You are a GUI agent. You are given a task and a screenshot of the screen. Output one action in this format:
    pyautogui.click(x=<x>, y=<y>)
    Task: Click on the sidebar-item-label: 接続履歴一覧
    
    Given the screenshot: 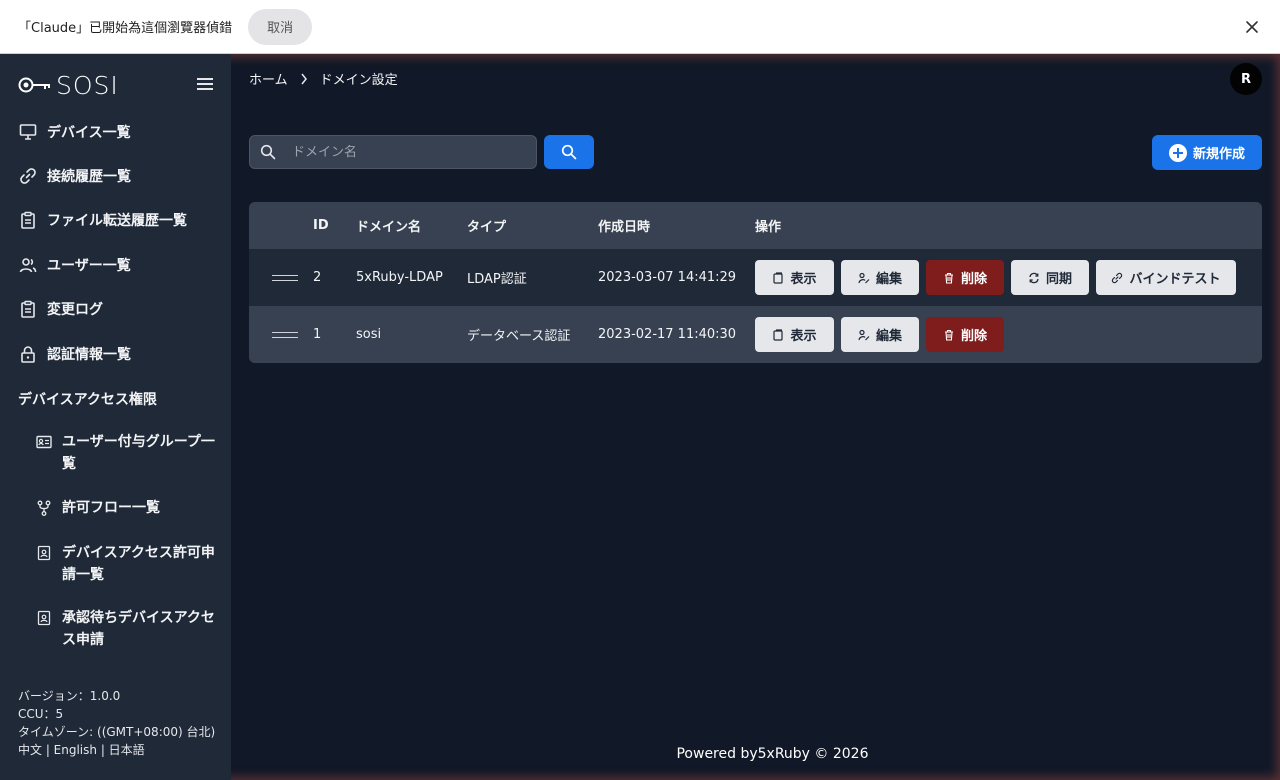 What is the action you would take?
    pyautogui.click(x=89, y=177)
    